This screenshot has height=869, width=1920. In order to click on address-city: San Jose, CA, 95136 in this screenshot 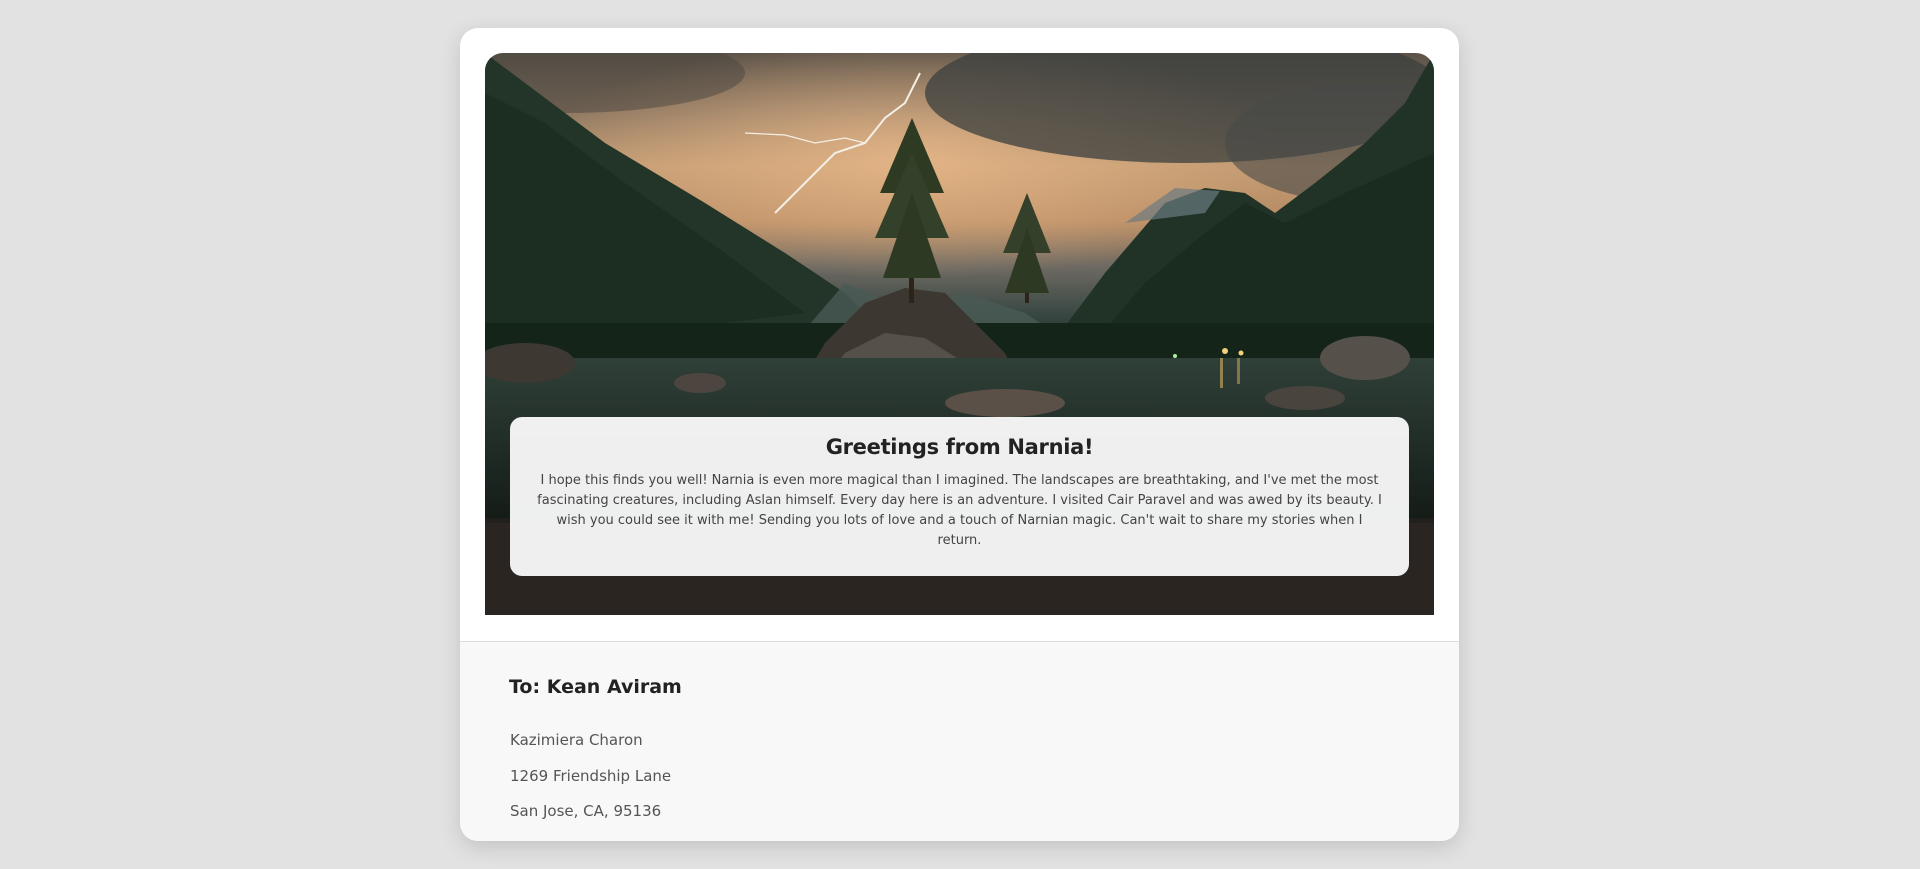, I will do `click(586, 811)`.